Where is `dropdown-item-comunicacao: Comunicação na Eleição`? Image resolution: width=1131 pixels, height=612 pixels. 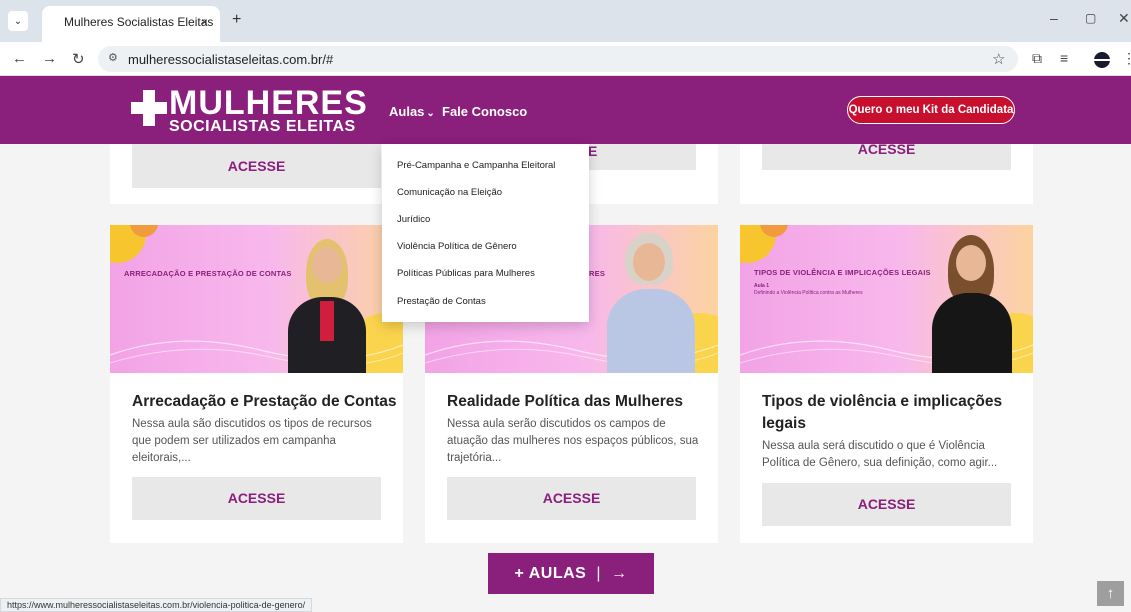 dropdown-item-comunicacao: Comunicação na Eleição is located at coordinates (449, 192).